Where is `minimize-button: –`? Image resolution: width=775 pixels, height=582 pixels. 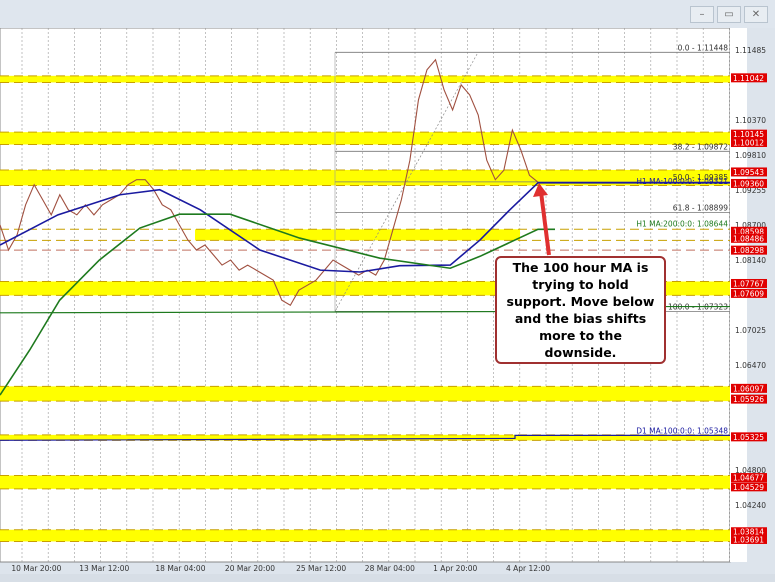
minimize-button: – is located at coordinates (702, 14).